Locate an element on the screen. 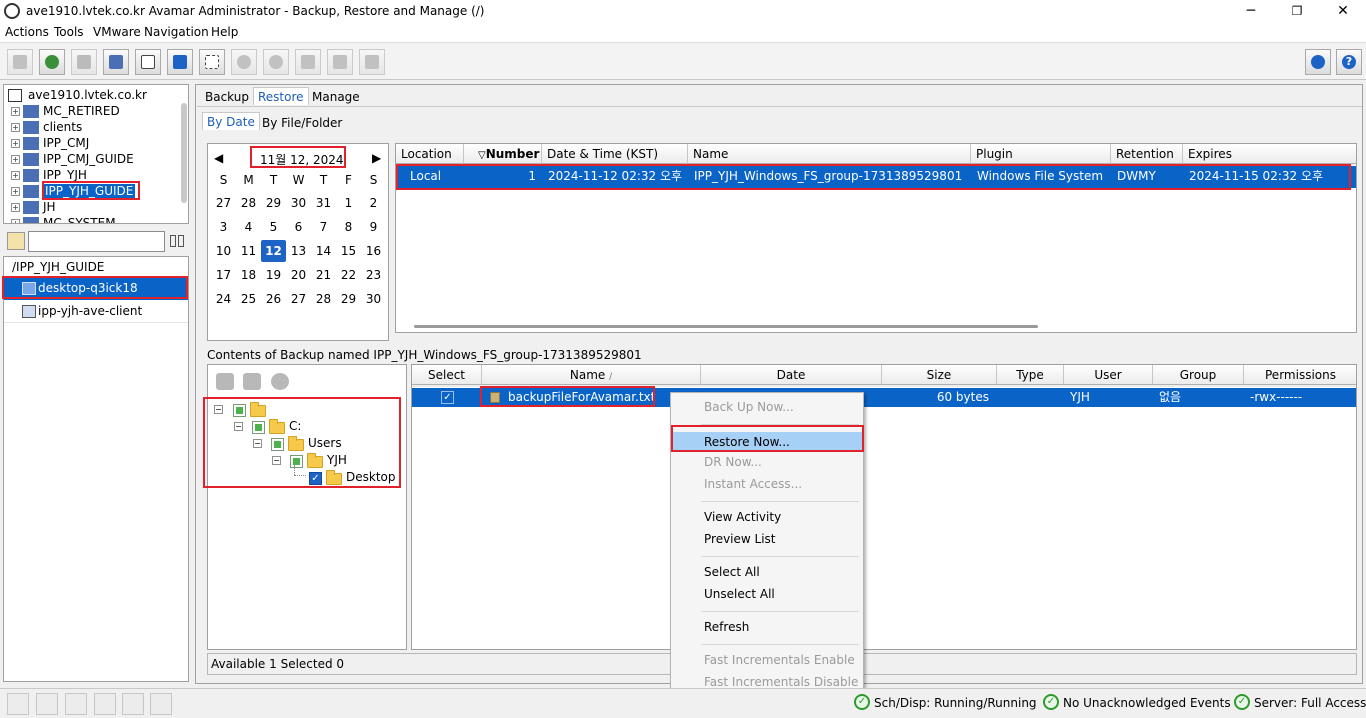 The image size is (1366, 718). column-header-user: User is located at coordinates (1108, 375).